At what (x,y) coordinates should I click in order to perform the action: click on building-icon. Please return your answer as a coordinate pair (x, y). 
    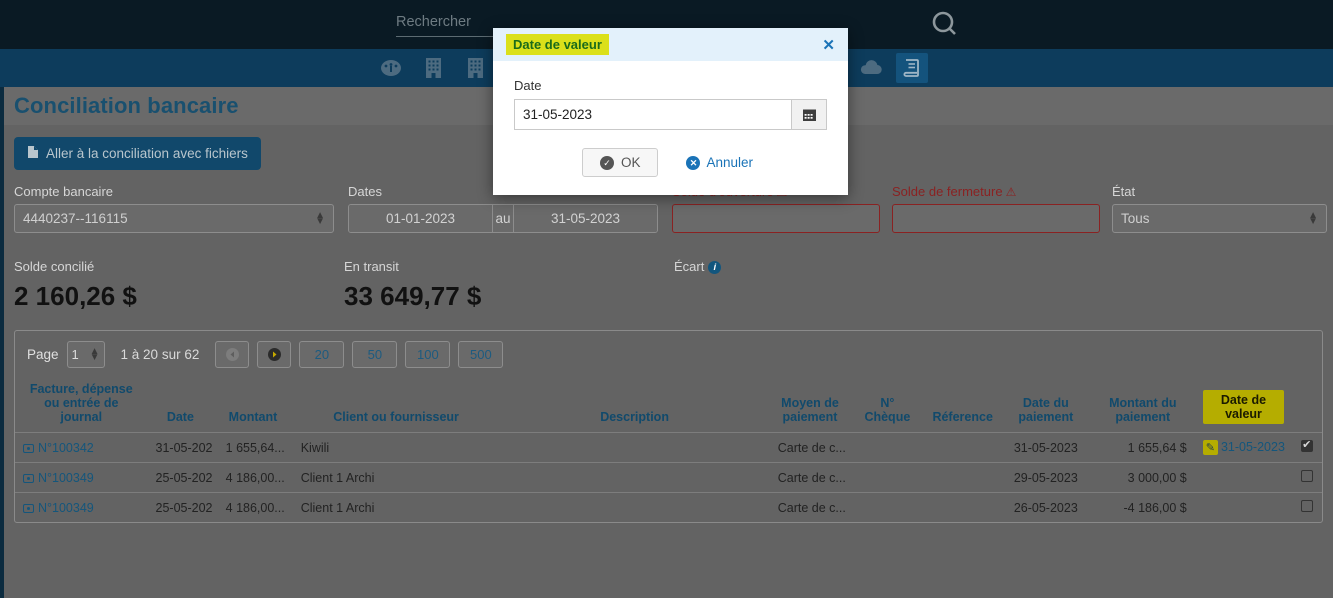
    Looking at the image, I should click on (433, 68).